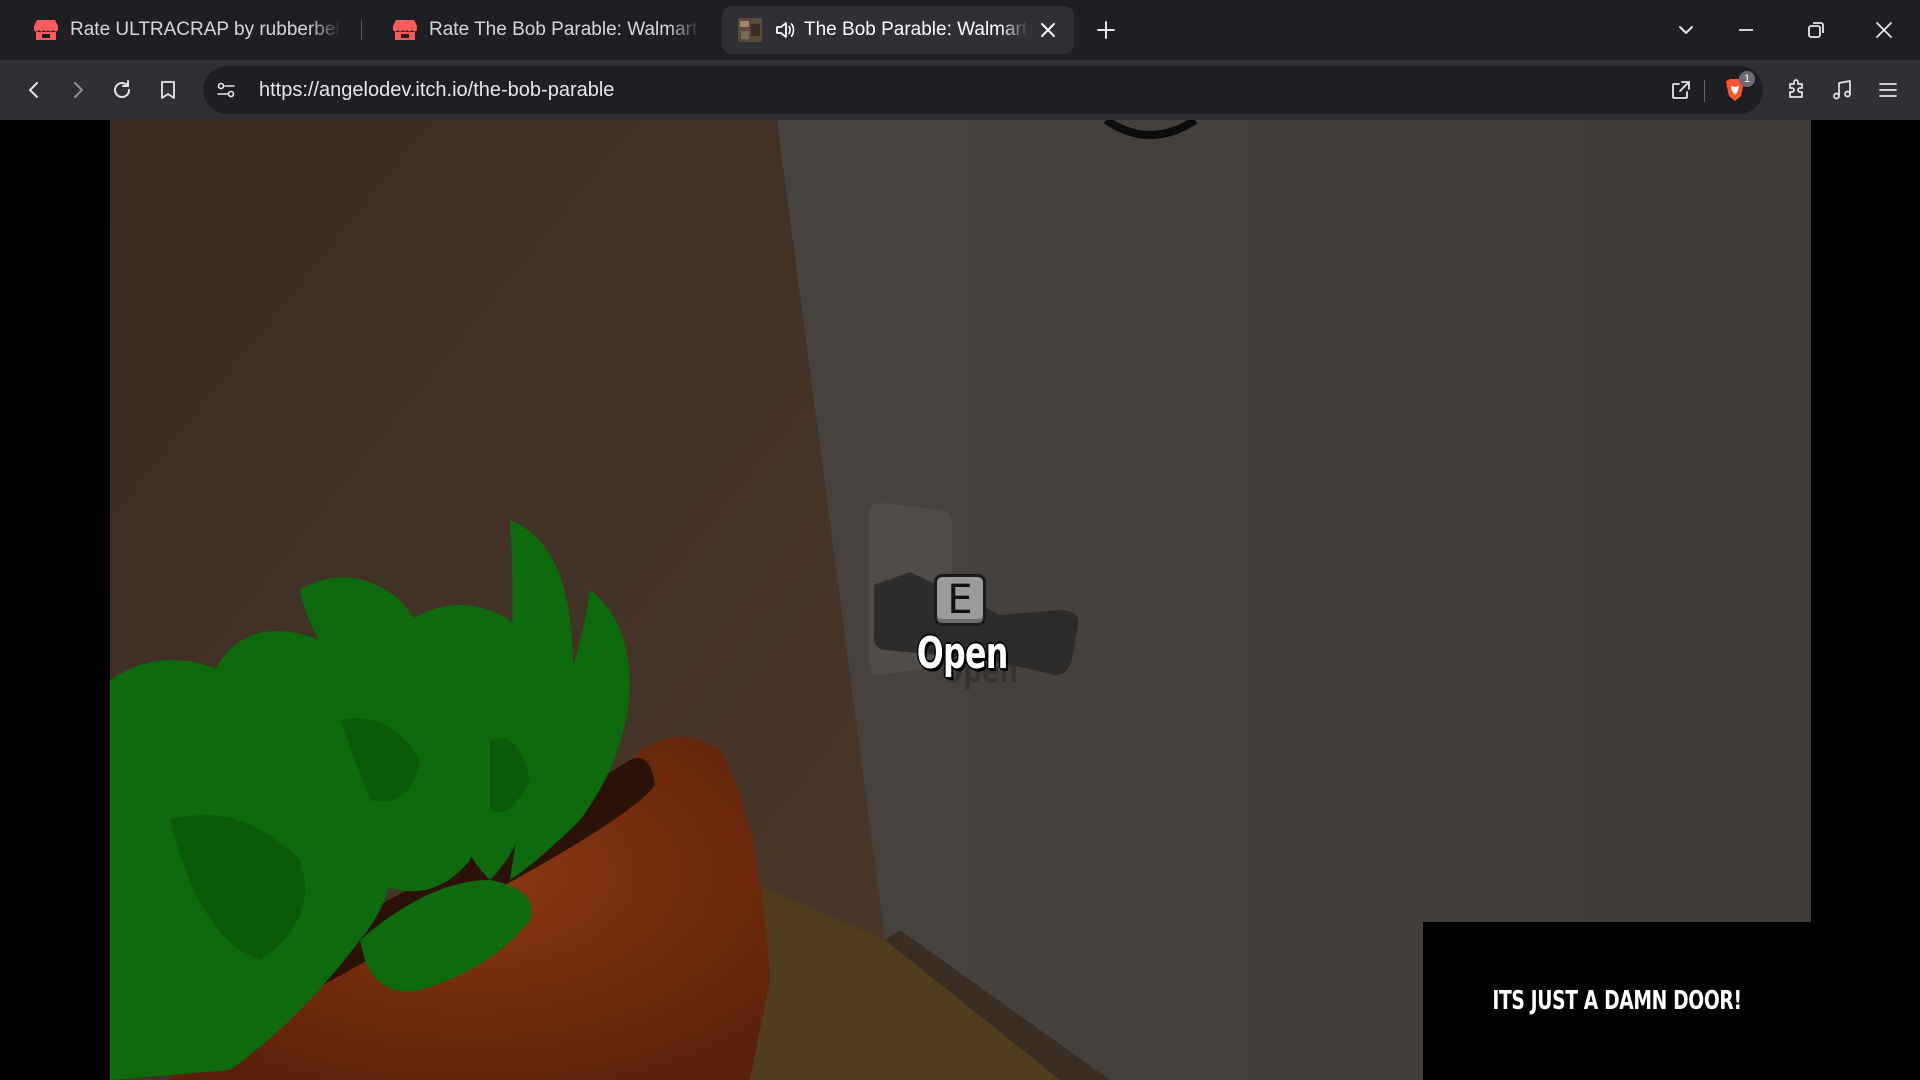 The image size is (1920, 1080). I want to click on minimize-icon, so click(1746, 30).